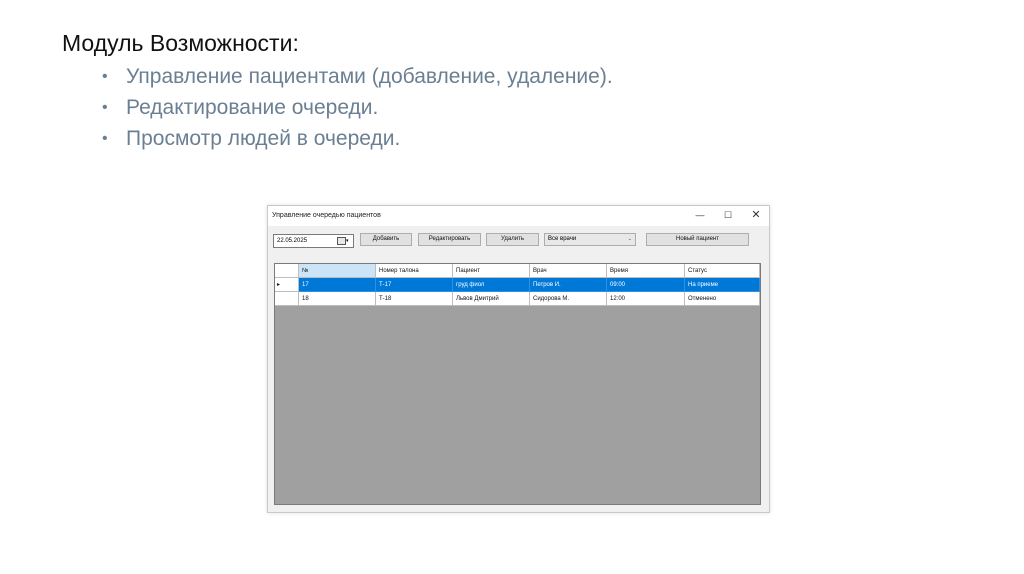  I want to click on maximize-icon: ☐, so click(728, 215).